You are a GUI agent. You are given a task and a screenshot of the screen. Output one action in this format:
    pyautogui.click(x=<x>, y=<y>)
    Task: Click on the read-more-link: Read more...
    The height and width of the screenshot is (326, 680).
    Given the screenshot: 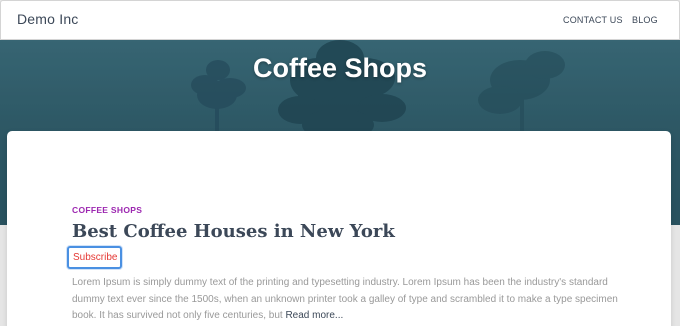 What is the action you would take?
    pyautogui.click(x=314, y=315)
    